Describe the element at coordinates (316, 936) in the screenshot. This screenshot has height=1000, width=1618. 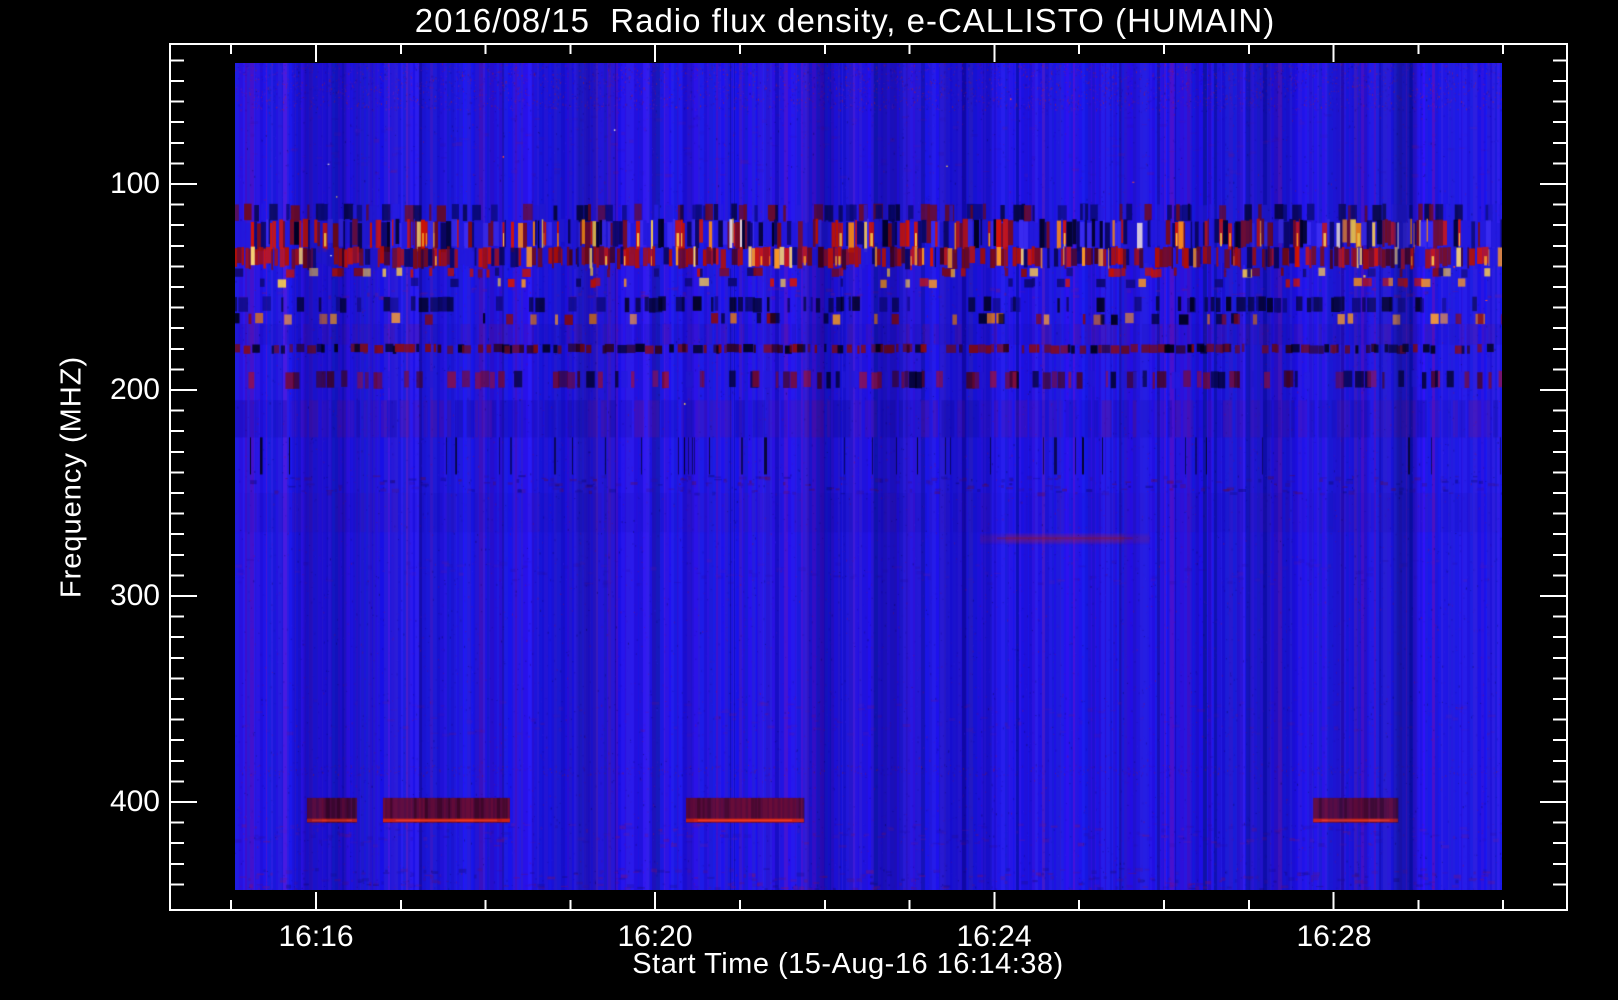
I see `x-tick-label-1616: 16:16` at that location.